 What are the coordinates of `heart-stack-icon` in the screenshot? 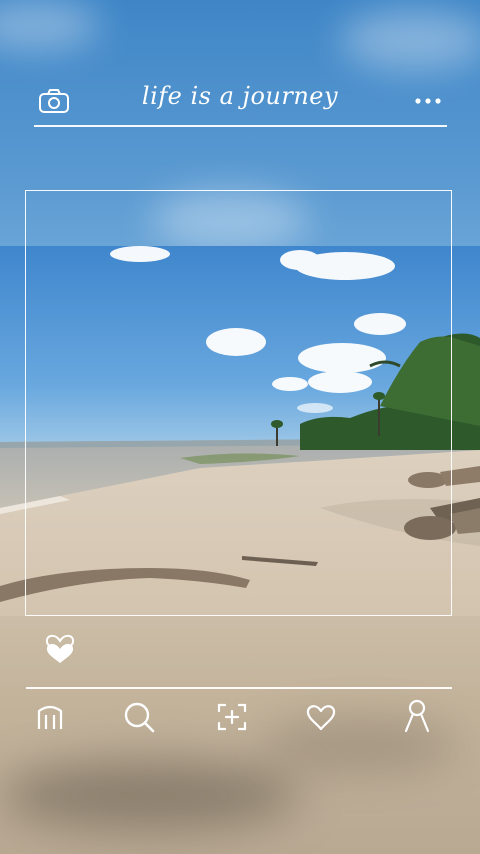 It's located at (60, 648).